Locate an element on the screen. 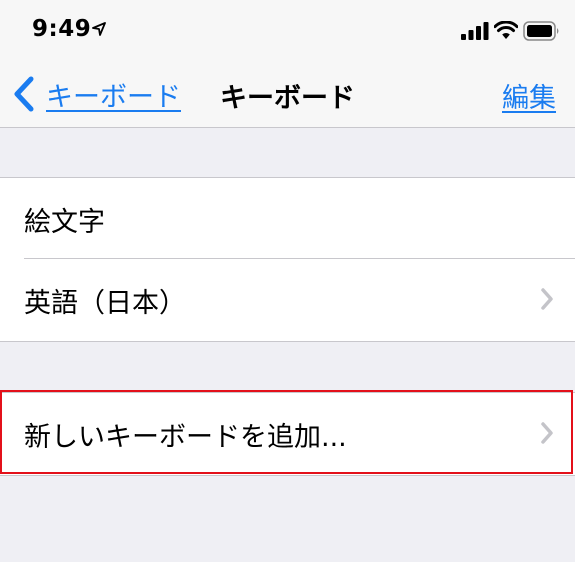  edit-button: 編集 is located at coordinates (529, 95).